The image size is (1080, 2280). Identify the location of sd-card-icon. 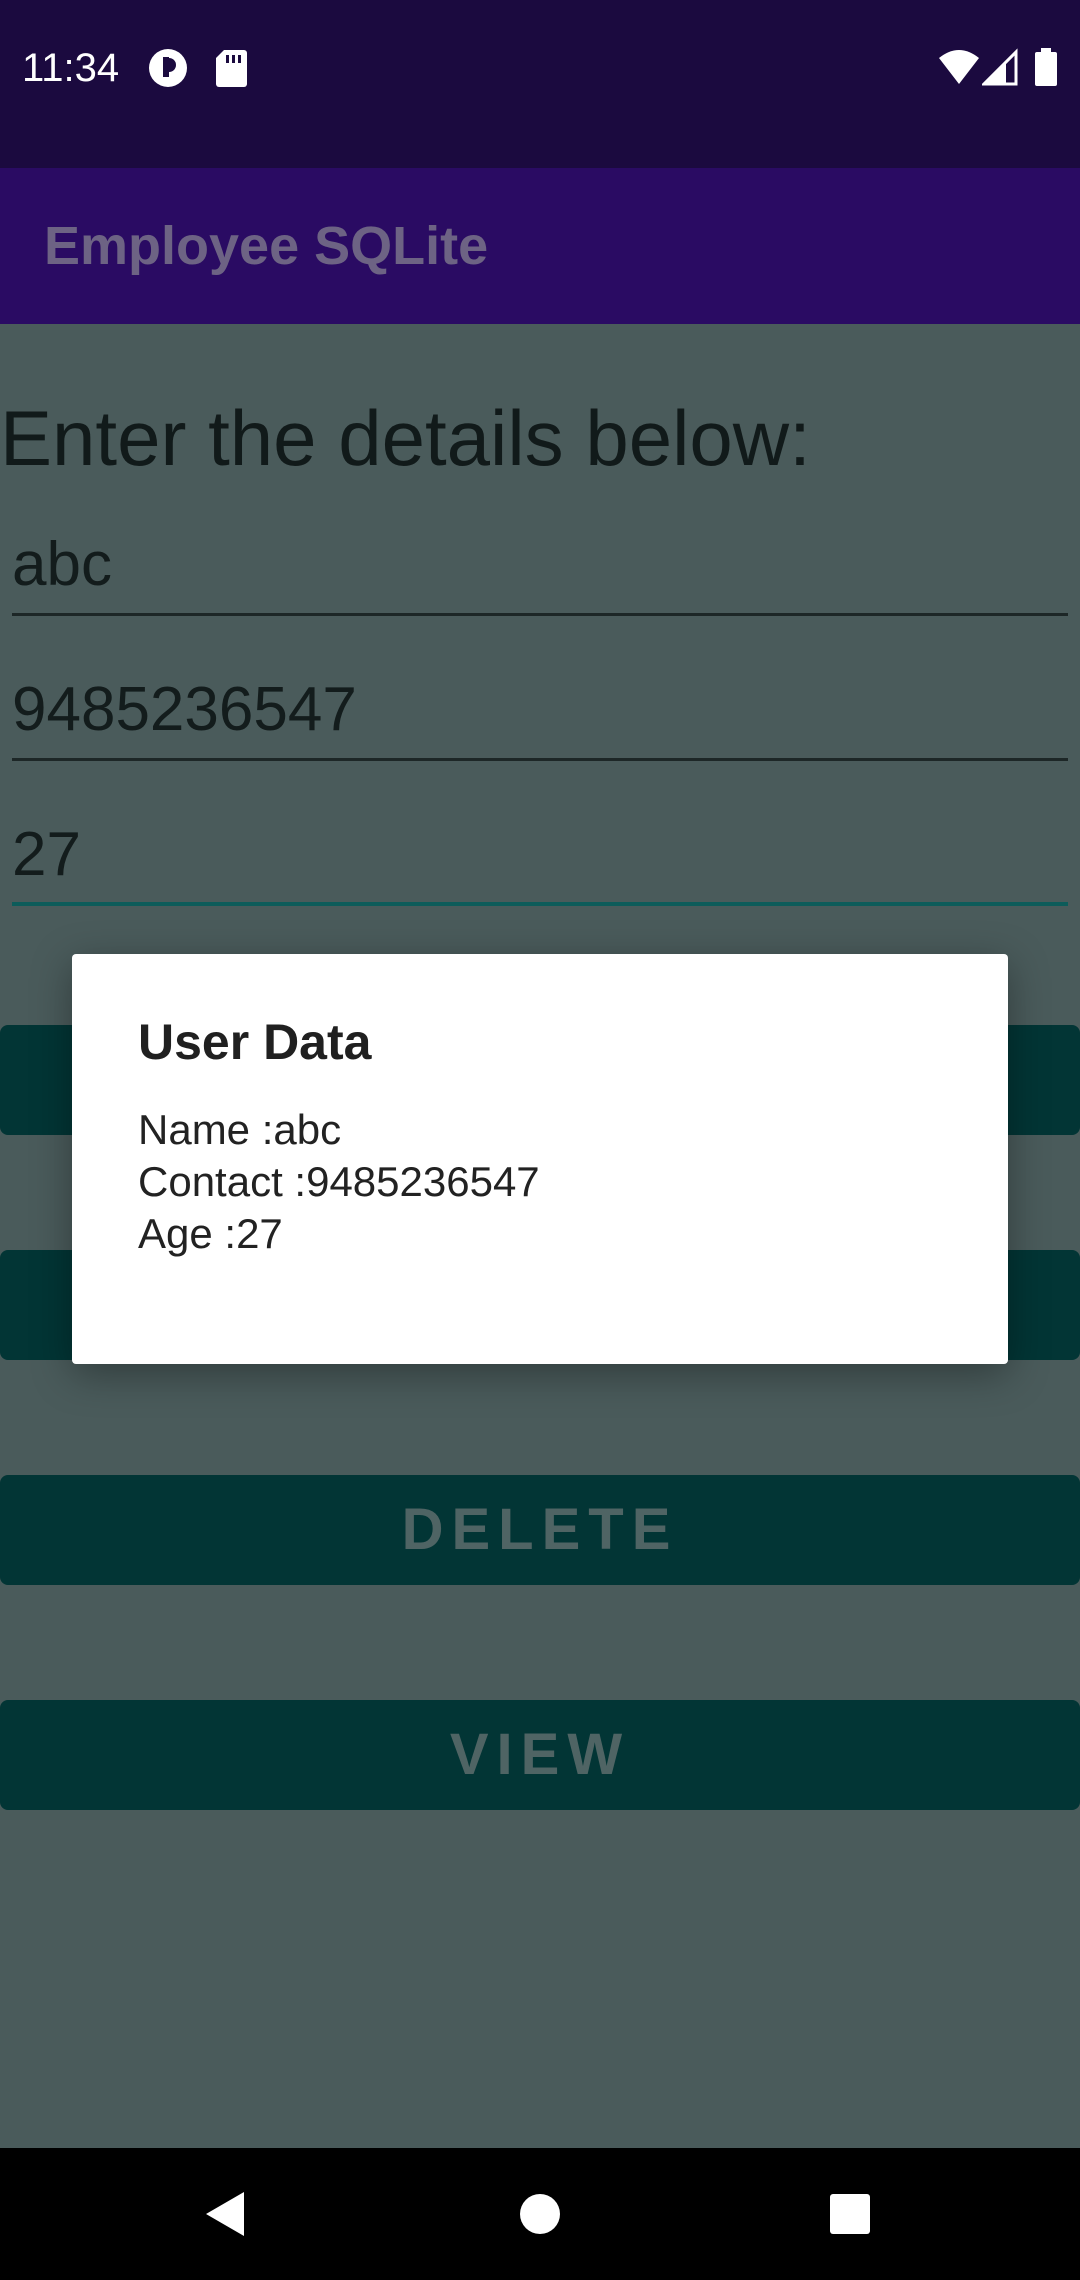
(234, 68).